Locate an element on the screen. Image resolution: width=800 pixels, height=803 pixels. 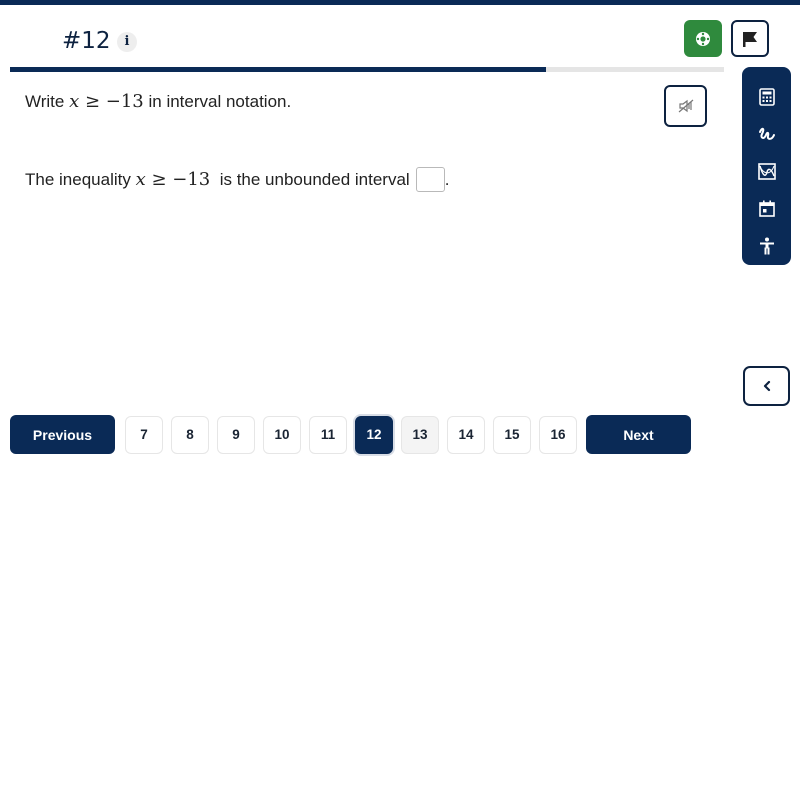
statement-end: . is located at coordinates (447, 179).